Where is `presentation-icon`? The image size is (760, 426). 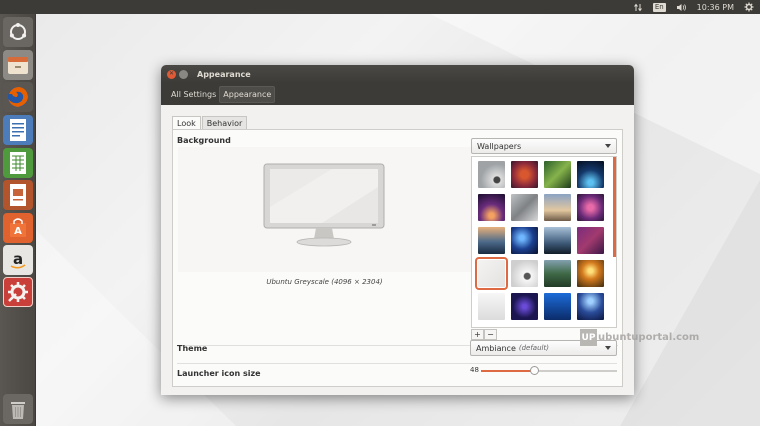 presentation-icon is located at coordinates (18, 195).